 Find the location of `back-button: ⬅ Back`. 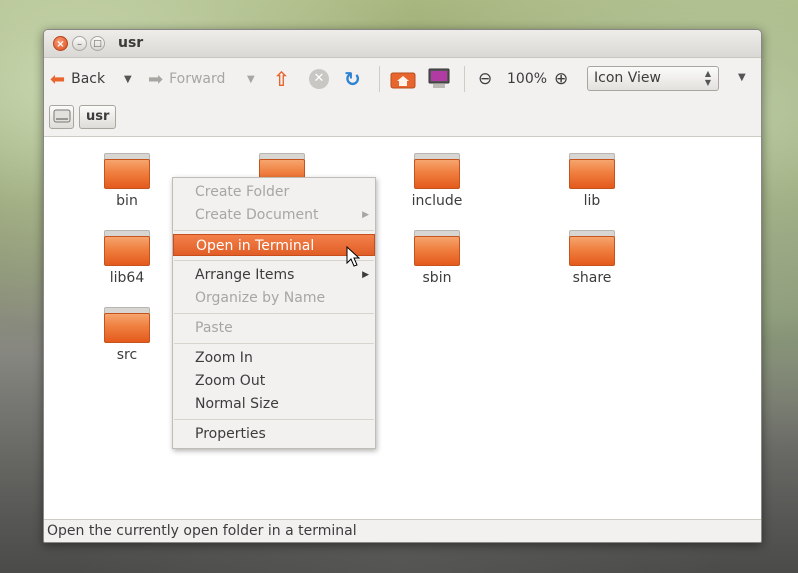

back-button: ⬅ Back is located at coordinates (77, 79).